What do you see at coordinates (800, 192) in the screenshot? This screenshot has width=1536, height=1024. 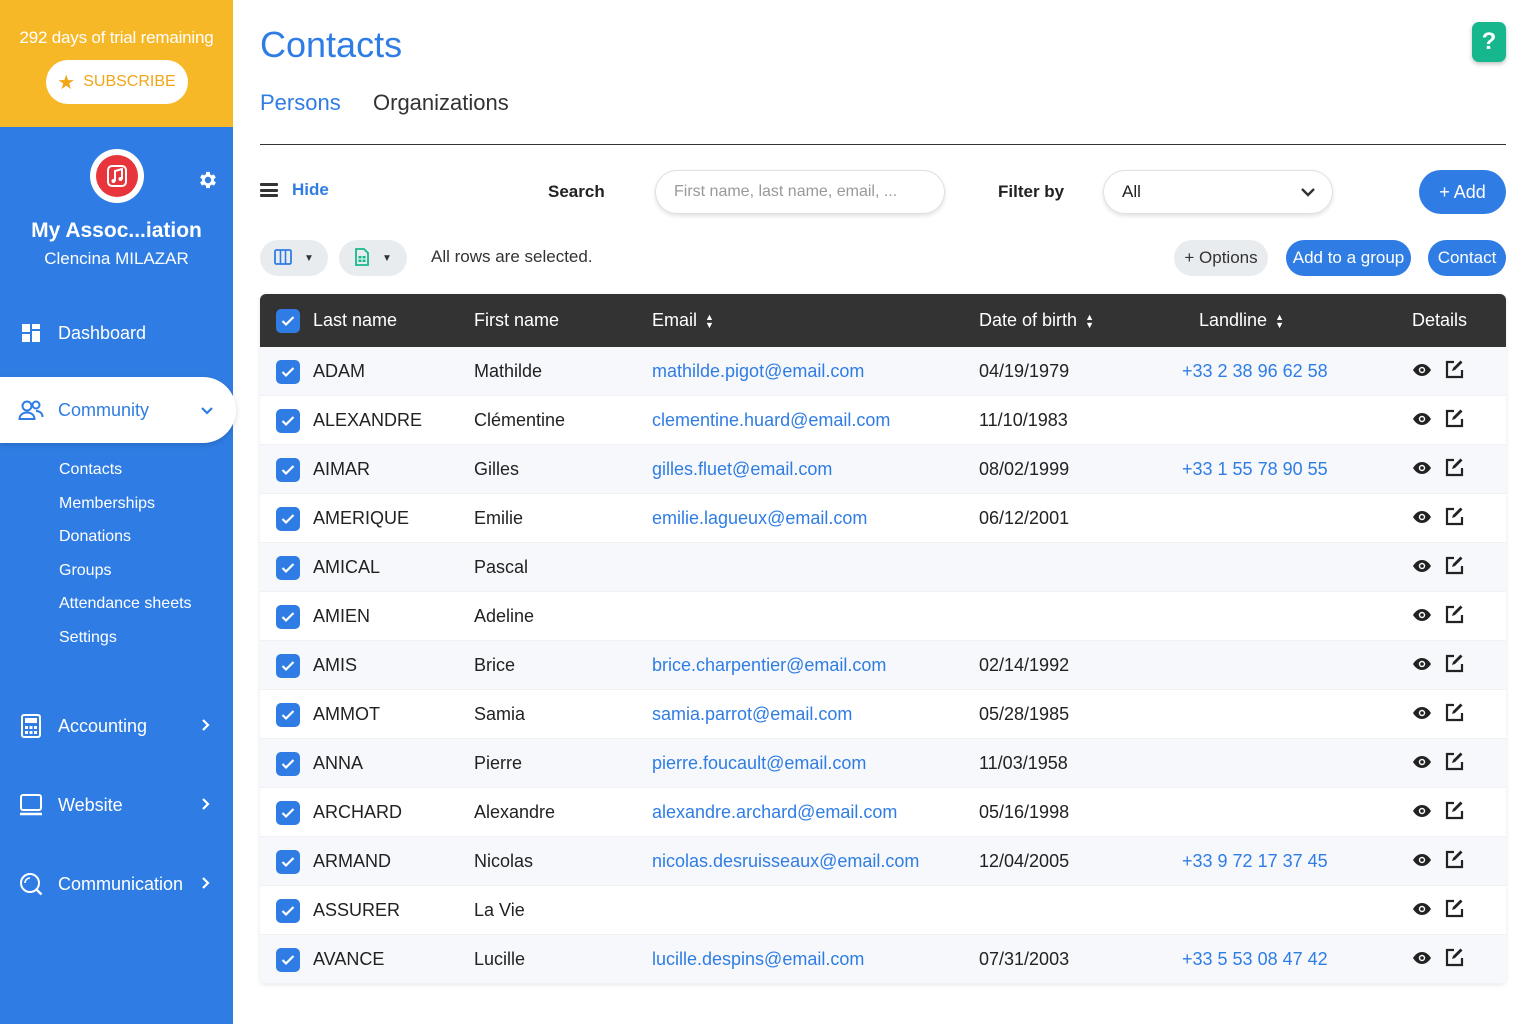 I see `search-input` at bounding box center [800, 192].